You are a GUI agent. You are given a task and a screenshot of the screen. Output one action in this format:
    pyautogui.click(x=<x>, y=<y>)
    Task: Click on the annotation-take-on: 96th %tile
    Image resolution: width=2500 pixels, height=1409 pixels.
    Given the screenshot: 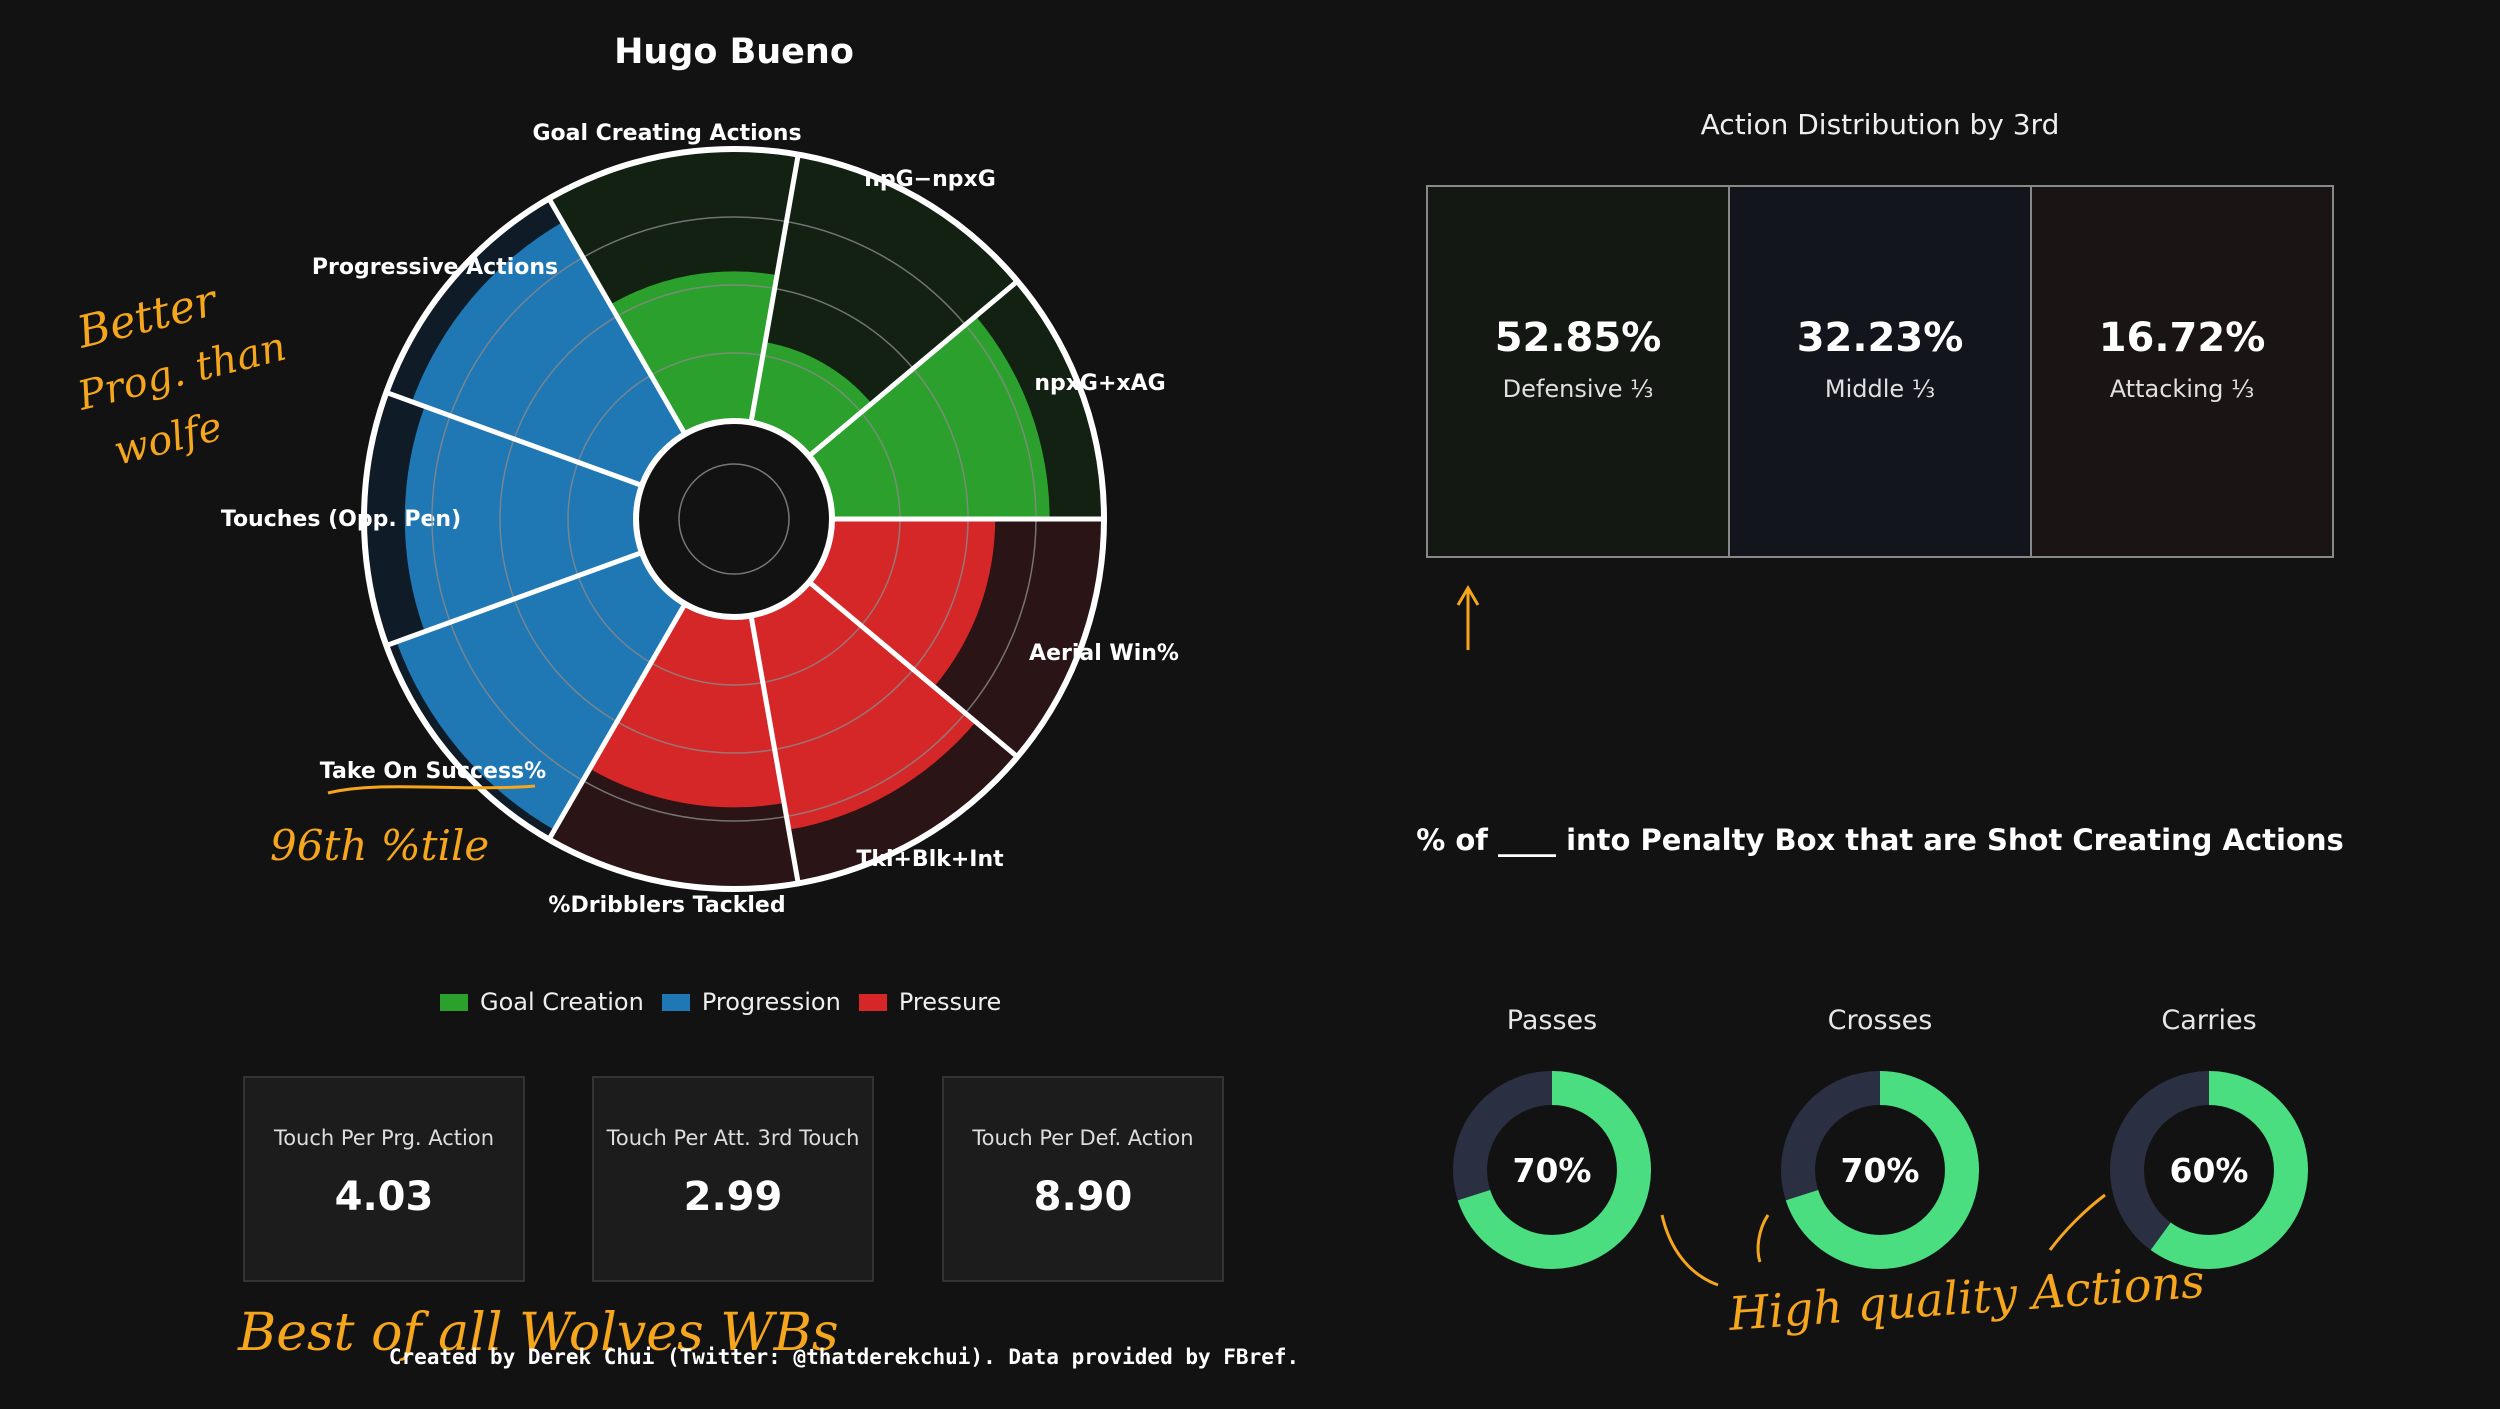 What is the action you would take?
    pyautogui.click(x=379, y=845)
    